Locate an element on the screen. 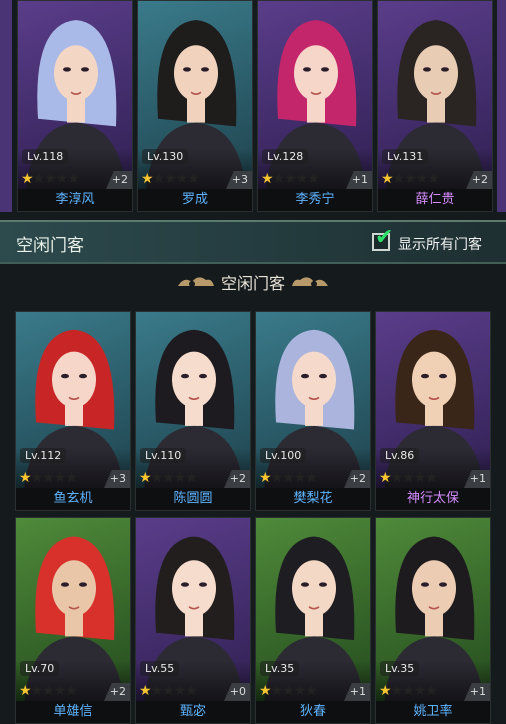  hero-name: 樊梨花 is located at coordinates (313, 499).